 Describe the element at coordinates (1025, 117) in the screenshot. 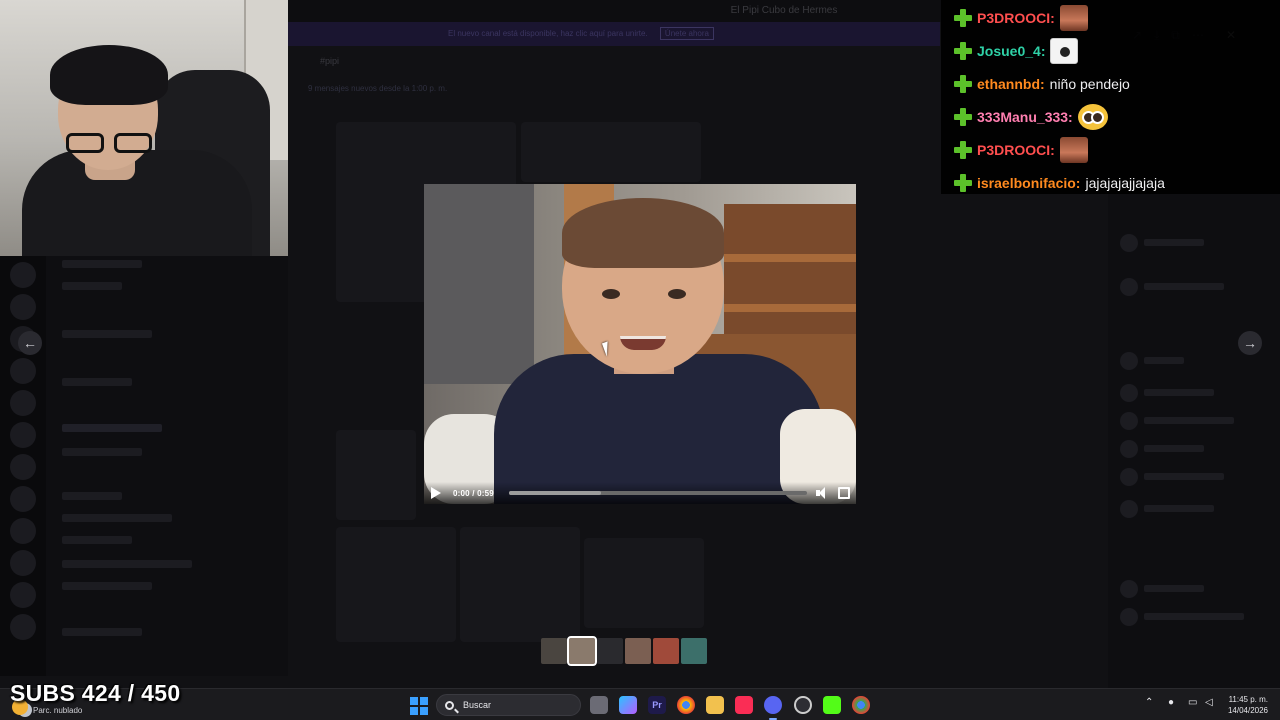

I see `chat-username: 333Manu_333:` at that location.